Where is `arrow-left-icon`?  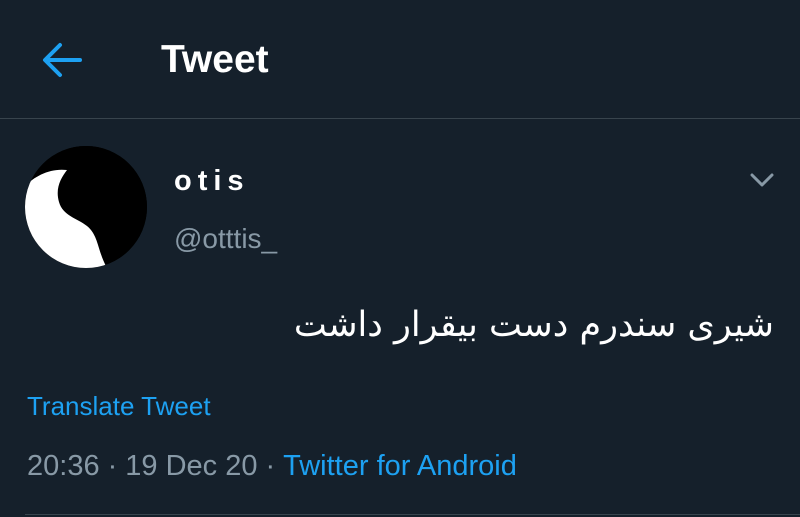 arrow-left-icon is located at coordinates (62, 60).